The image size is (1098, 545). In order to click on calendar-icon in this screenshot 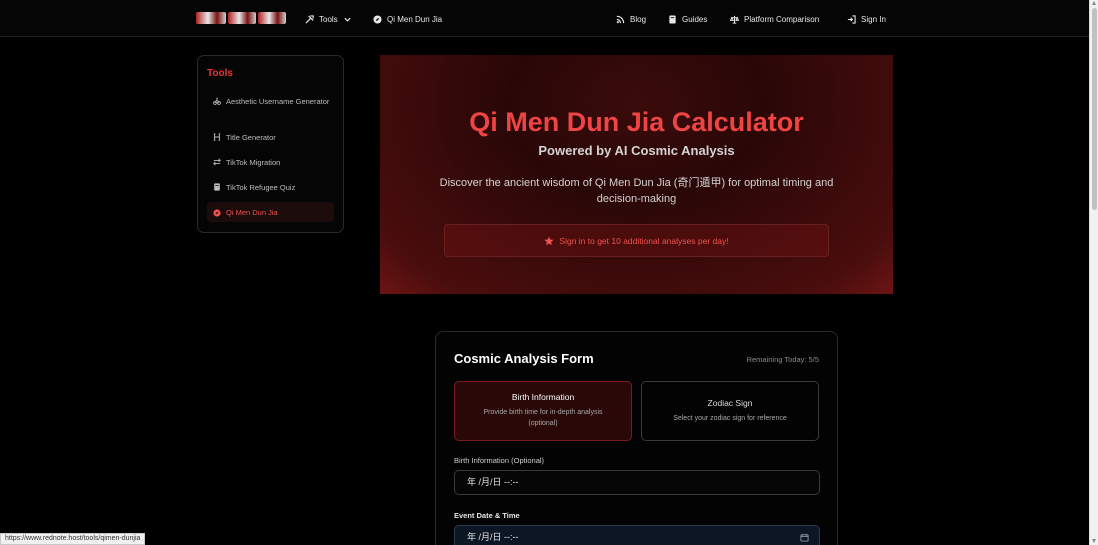, I will do `click(804, 537)`.